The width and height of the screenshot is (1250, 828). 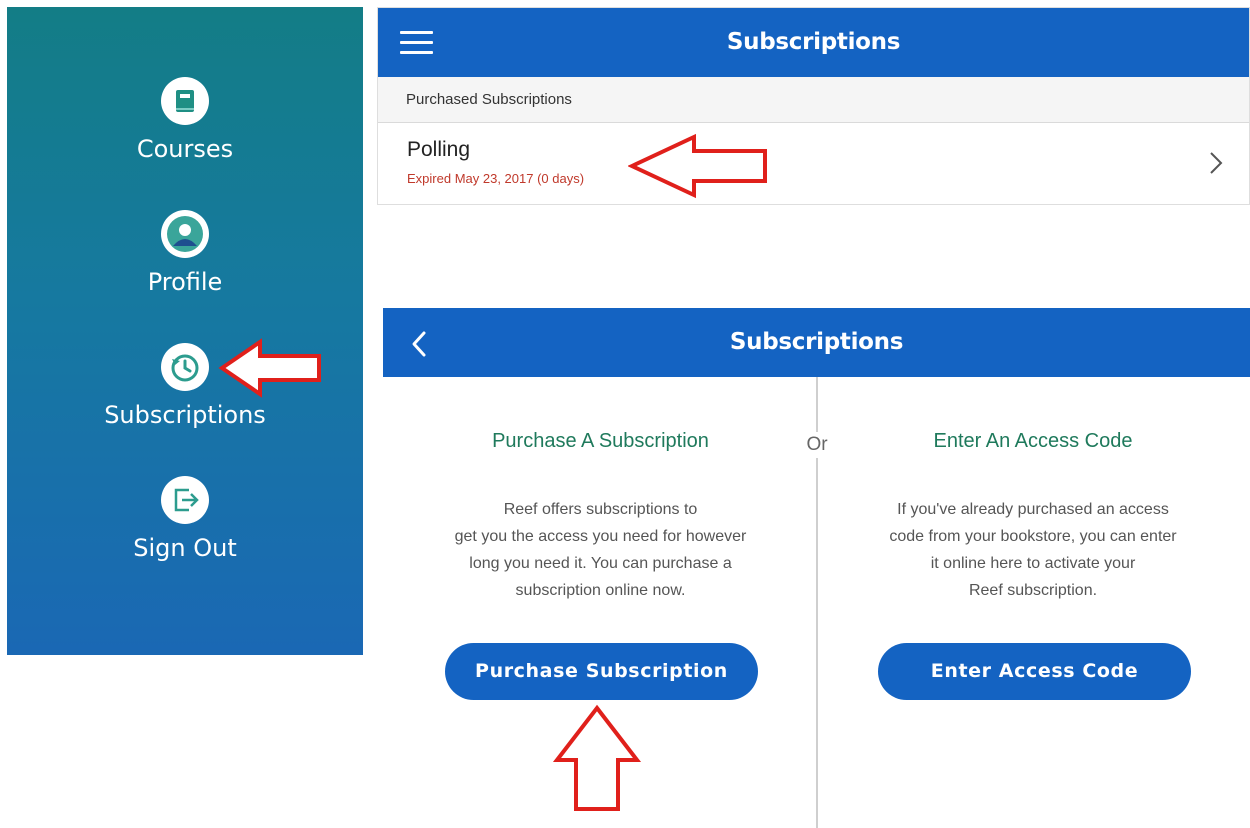 I want to click on sidebar-item-label: Sign Out, so click(x=185, y=548).